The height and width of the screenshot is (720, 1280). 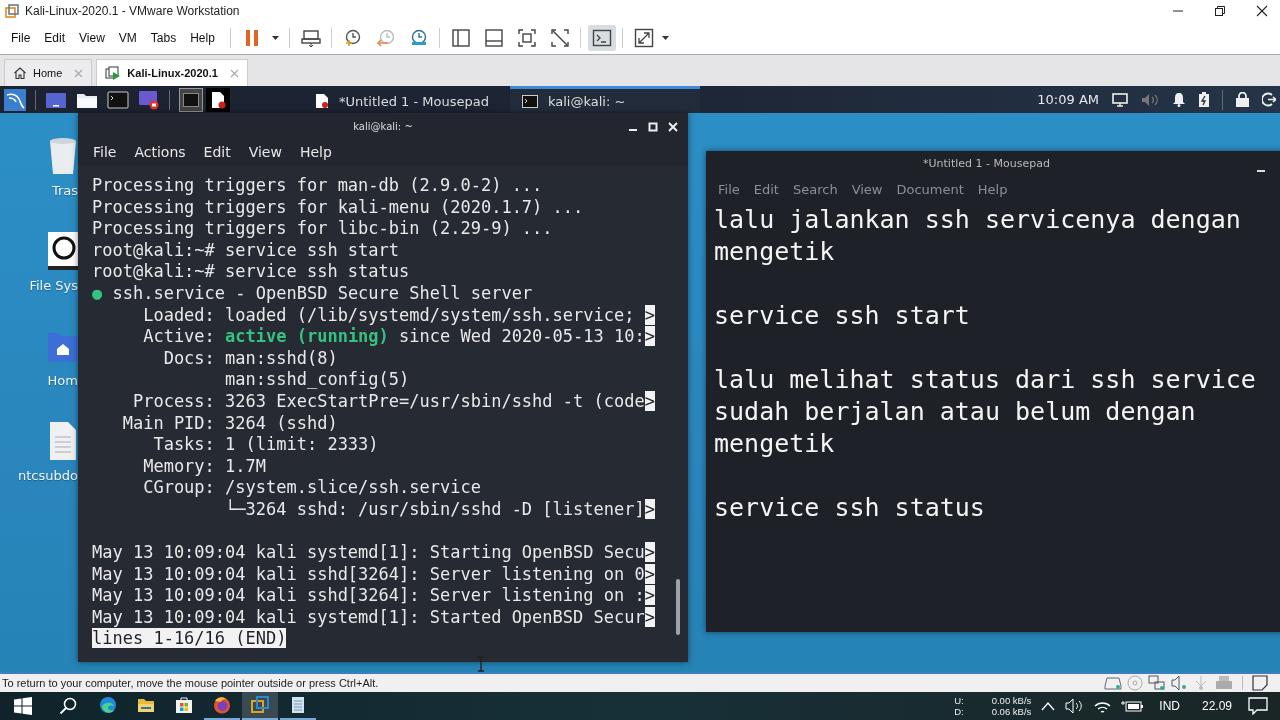 What do you see at coordinates (402, 99) in the screenshot?
I see `taskbar-button: *Untitled 1 - Mousepad` at bounding box center [402, 99].